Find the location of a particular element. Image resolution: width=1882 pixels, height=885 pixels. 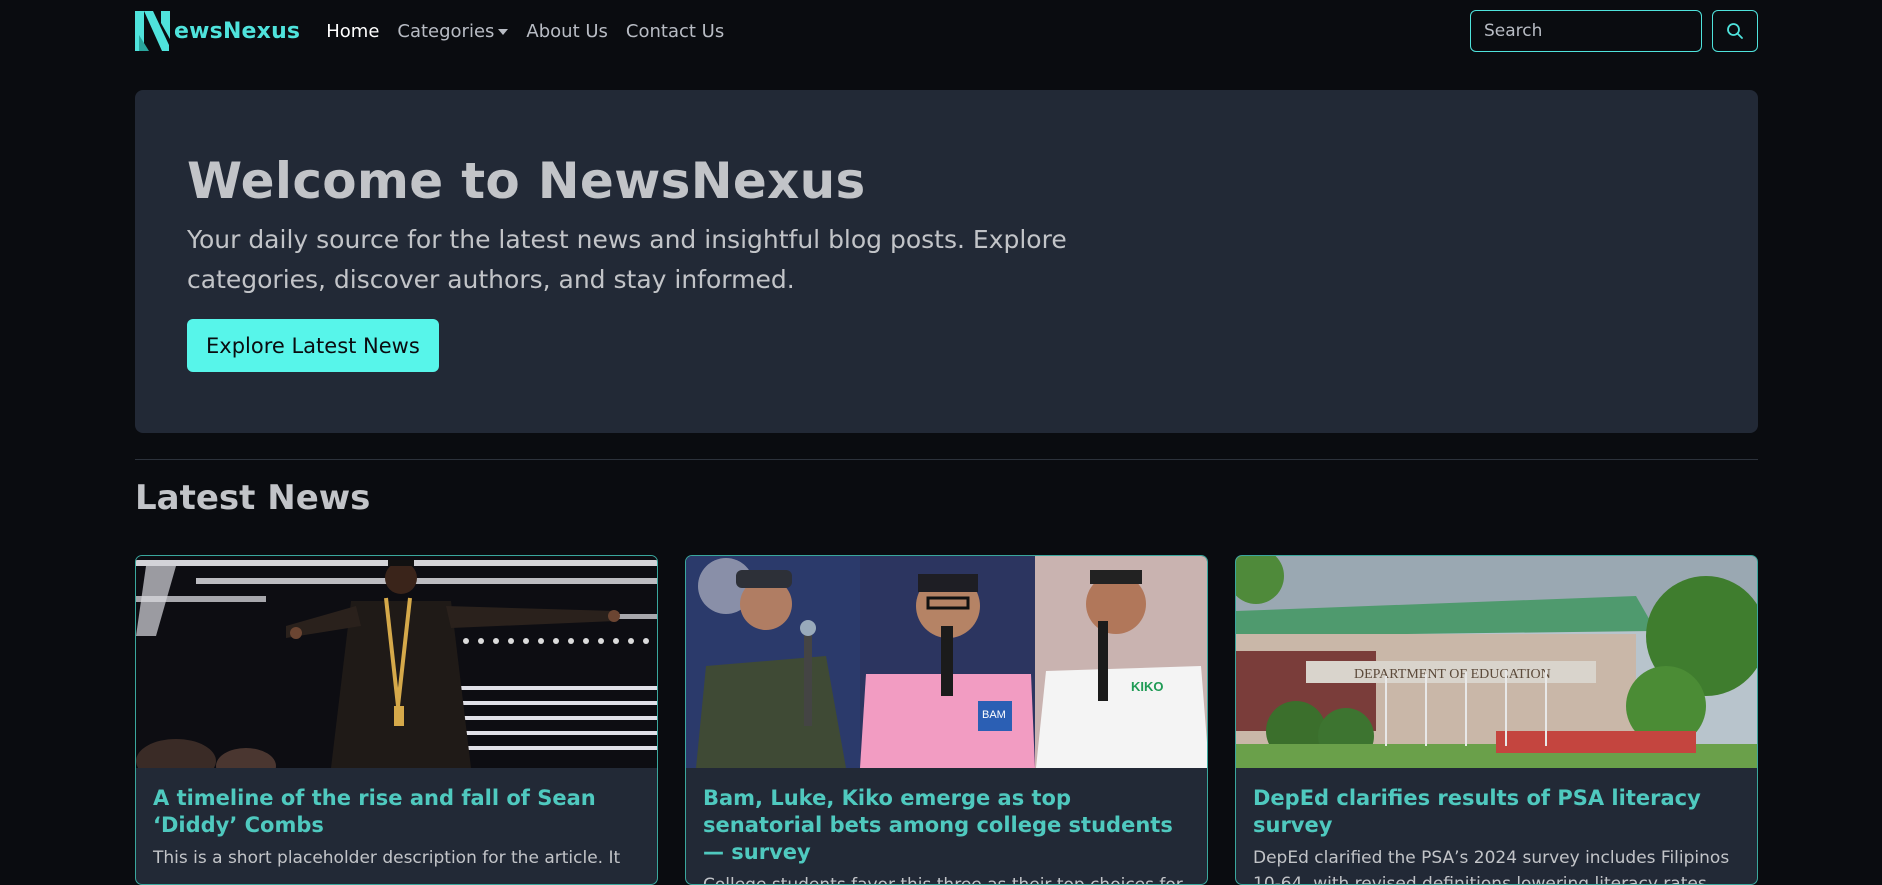

nav-home: Home is located at coordinates (352, 31).